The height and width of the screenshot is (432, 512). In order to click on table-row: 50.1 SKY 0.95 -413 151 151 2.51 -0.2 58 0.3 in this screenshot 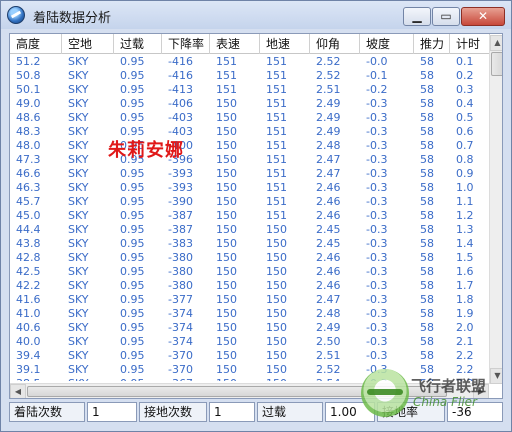, I will do `click(250, 90)`.